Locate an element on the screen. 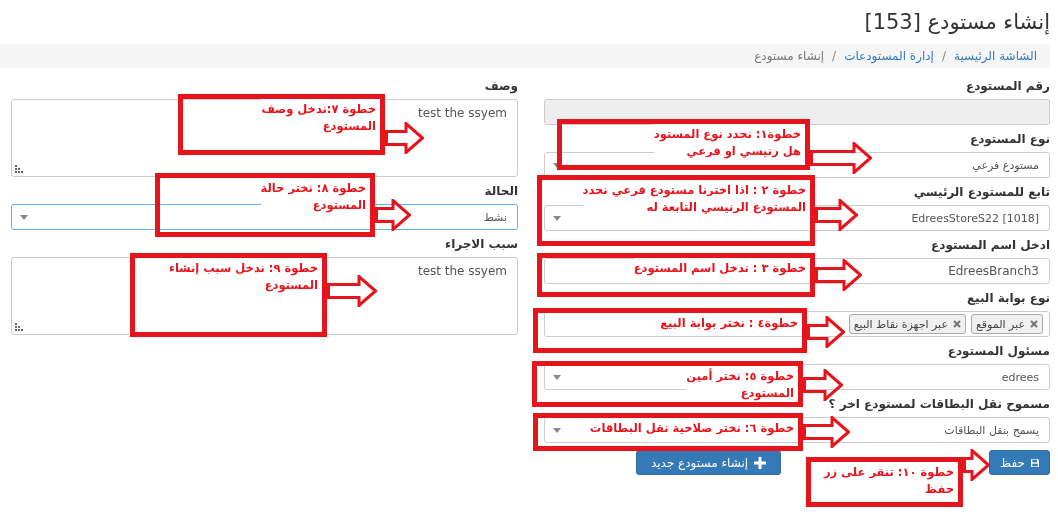 This screenshot has height=520, width=1058. field-label: تابع للمستودع الرئيسي is located at coordinates (981, 193).